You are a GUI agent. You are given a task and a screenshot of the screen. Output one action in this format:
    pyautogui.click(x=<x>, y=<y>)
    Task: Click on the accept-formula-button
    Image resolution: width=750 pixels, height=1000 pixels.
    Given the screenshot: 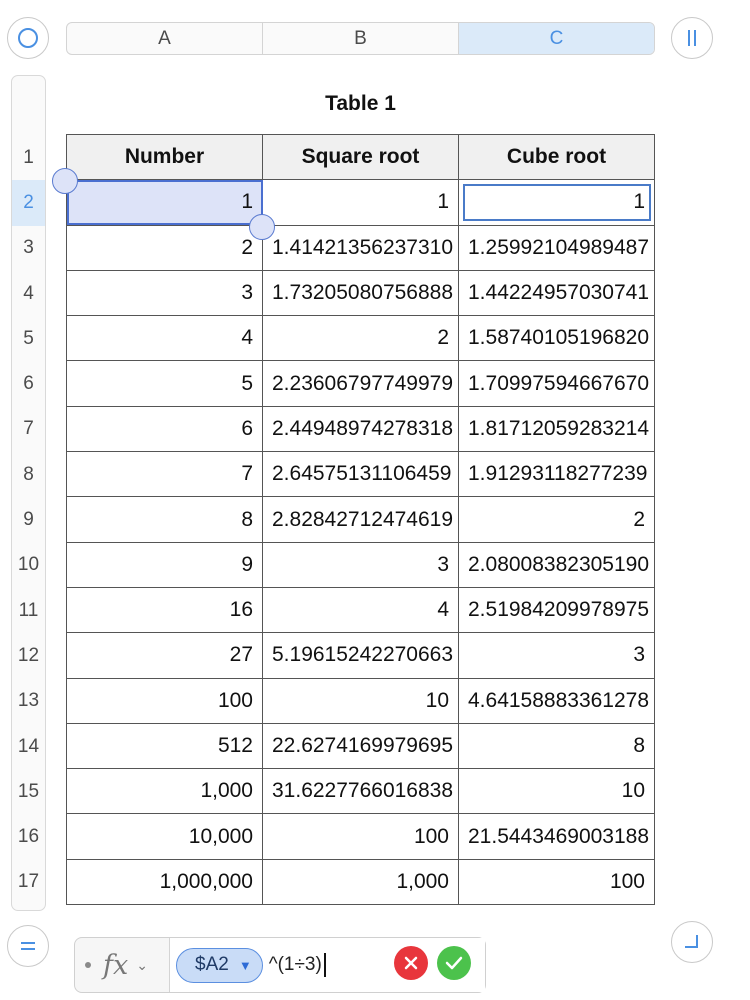 What is the action you would take?
    pyautogui.click(x=454, y=963)
    